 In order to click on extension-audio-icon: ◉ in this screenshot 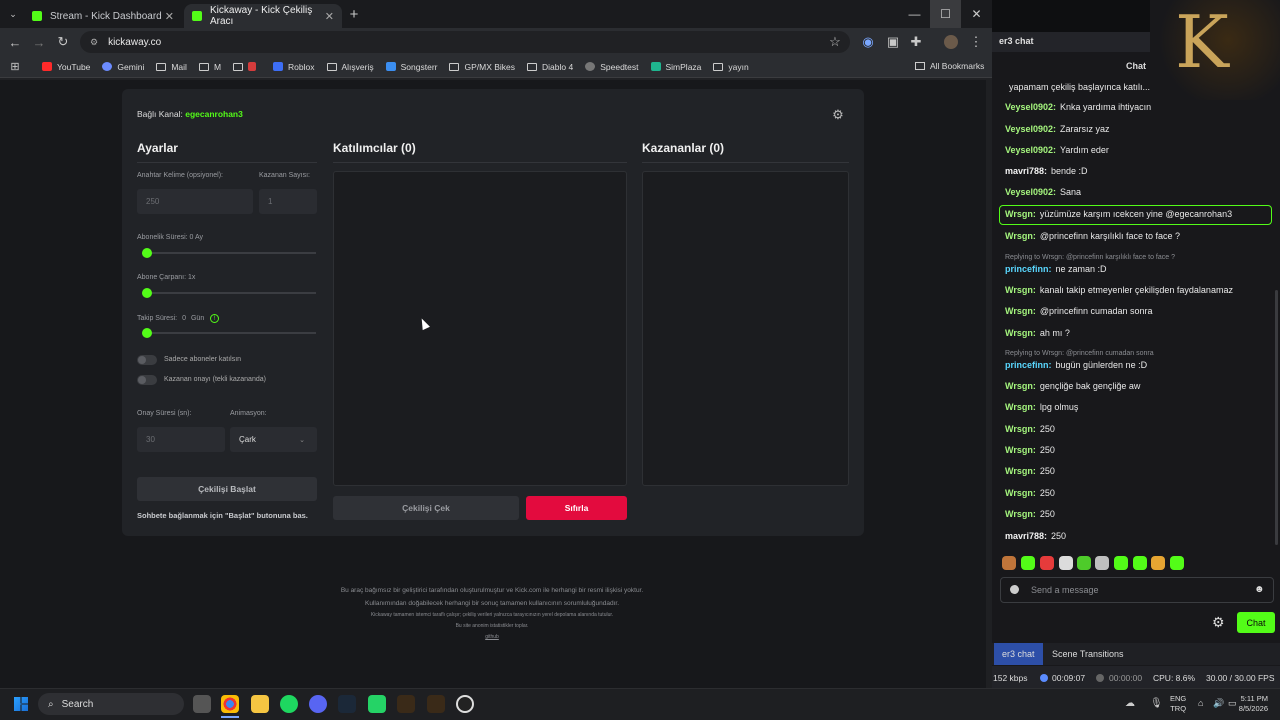, I will do `click(868, 42)`.